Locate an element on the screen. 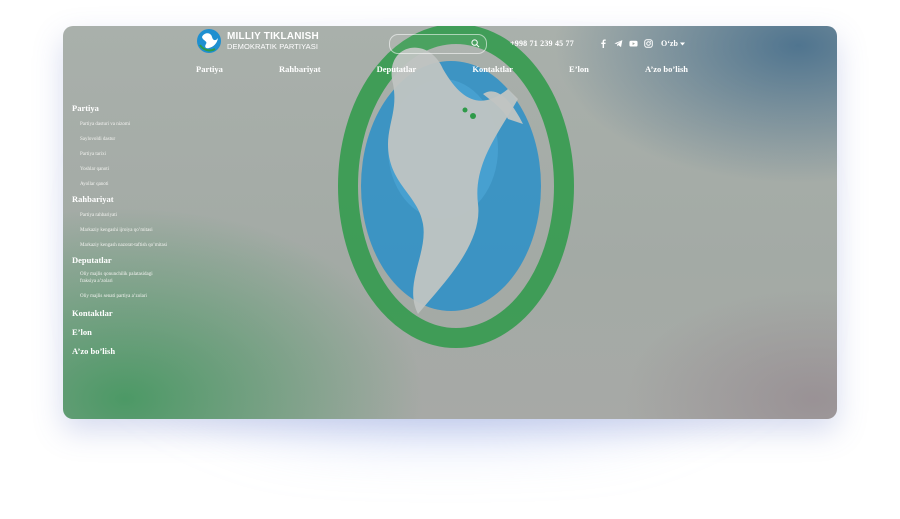 This screenshot has height=519, width=900. search-input is located at coordinates (435, 45).